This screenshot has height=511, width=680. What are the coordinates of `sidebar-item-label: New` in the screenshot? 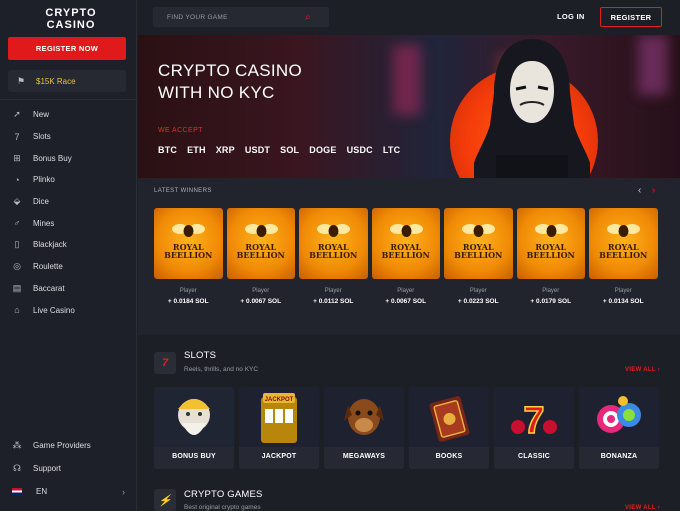 It's located at (41, 115).